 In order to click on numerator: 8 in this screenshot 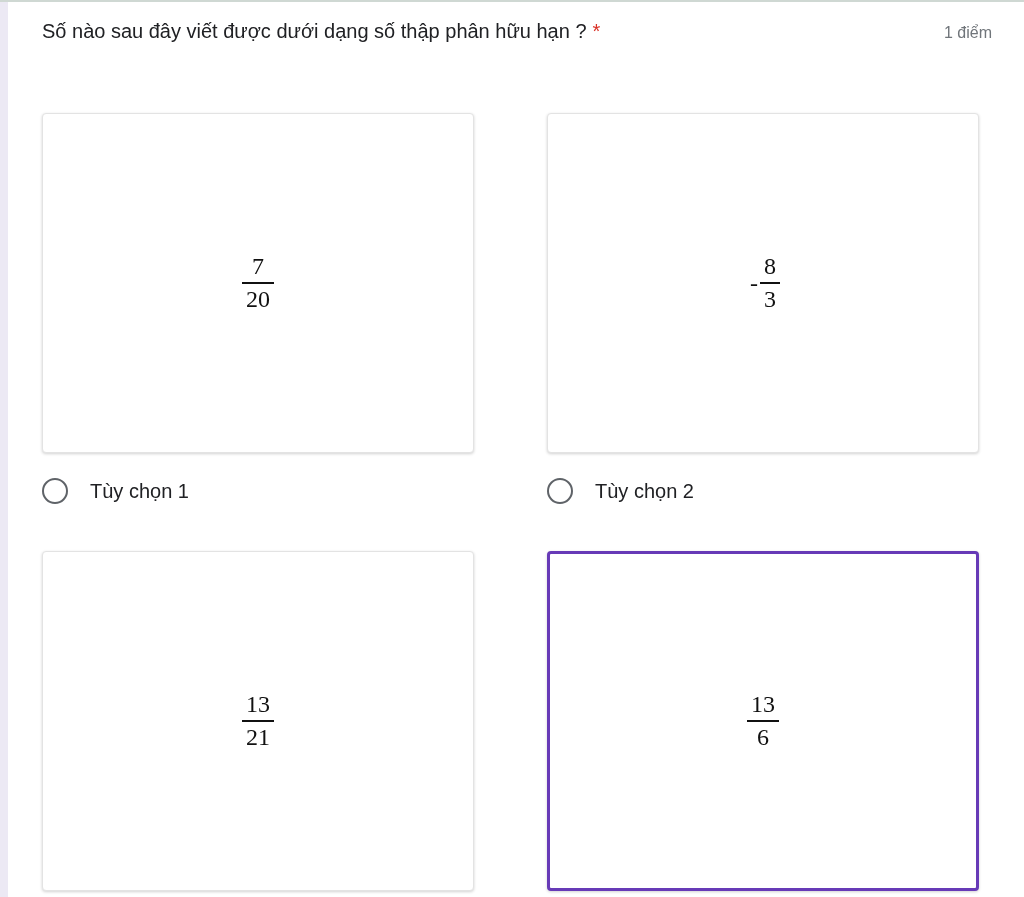, I will do `click(770, 266)`.